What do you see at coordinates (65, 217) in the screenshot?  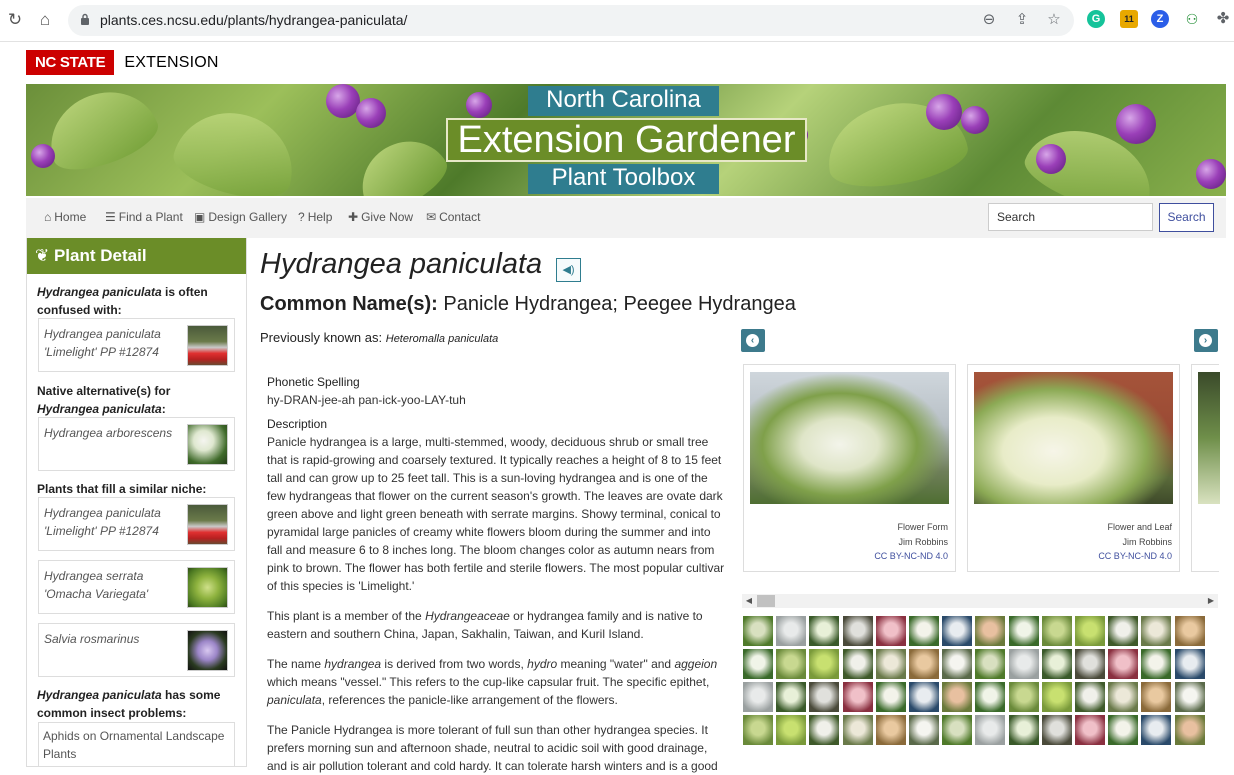 I see `nav-home: ⌂ Home` at bounding box center [65, 217].